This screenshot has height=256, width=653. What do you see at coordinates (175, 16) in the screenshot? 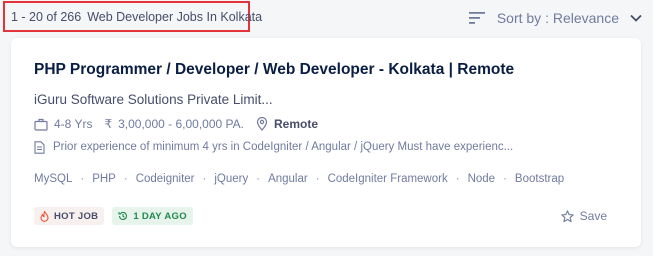
I see `results-label: Web Developer Jobs In Kolkata` at bounding box center [175, 16].